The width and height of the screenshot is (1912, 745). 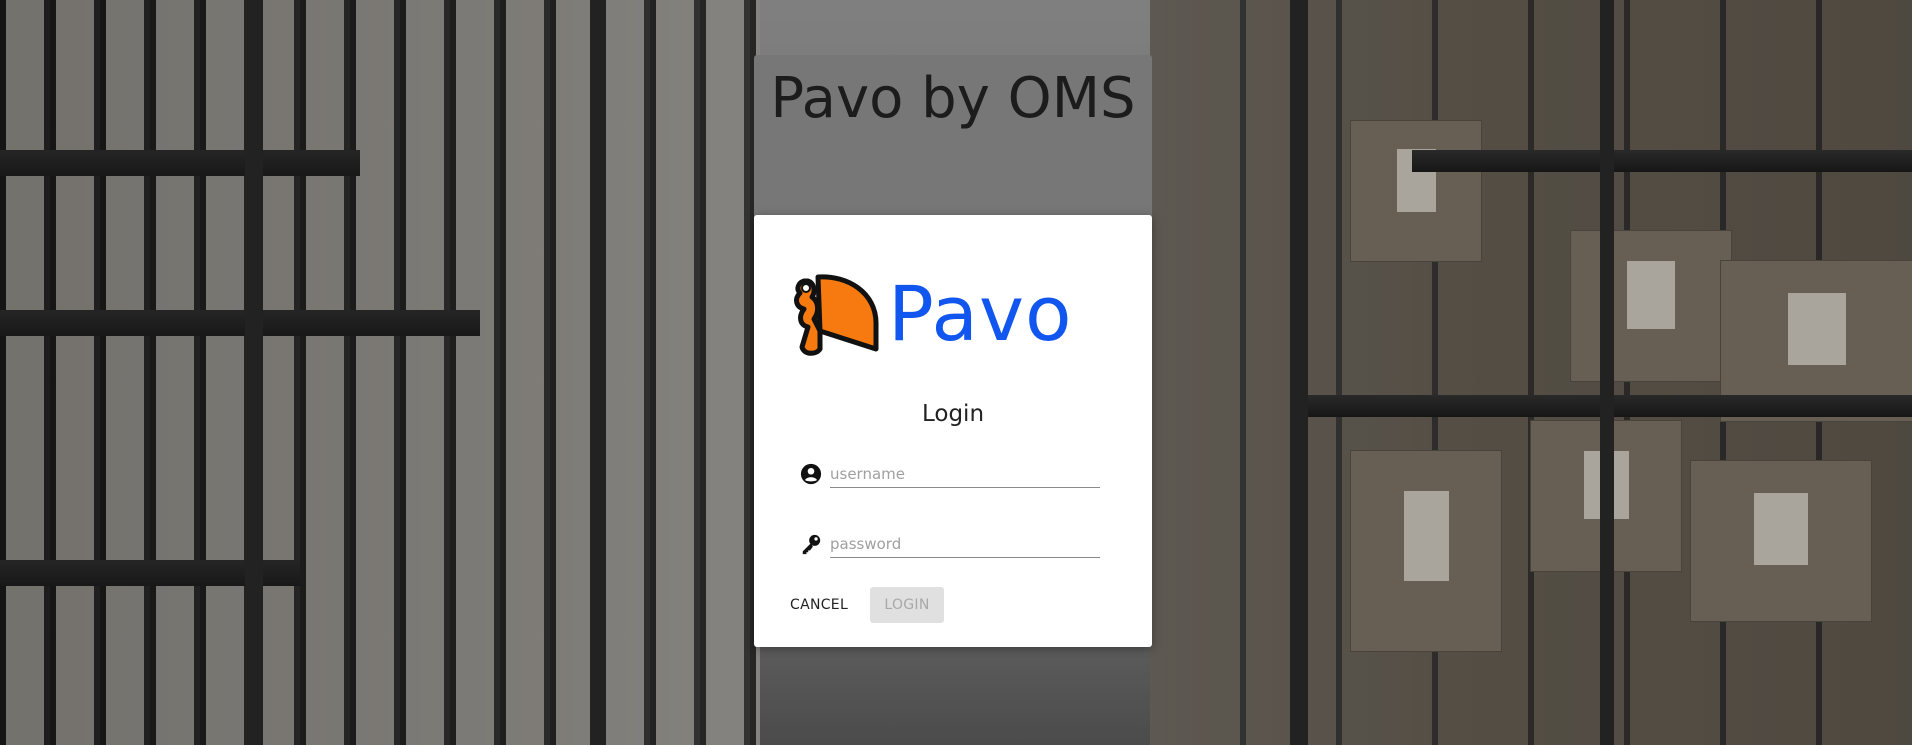 What do you see at coordinates (836, 315) in the screenshot?
I see `pavo-bird-logo-icon` at bounding box center [836, 315].